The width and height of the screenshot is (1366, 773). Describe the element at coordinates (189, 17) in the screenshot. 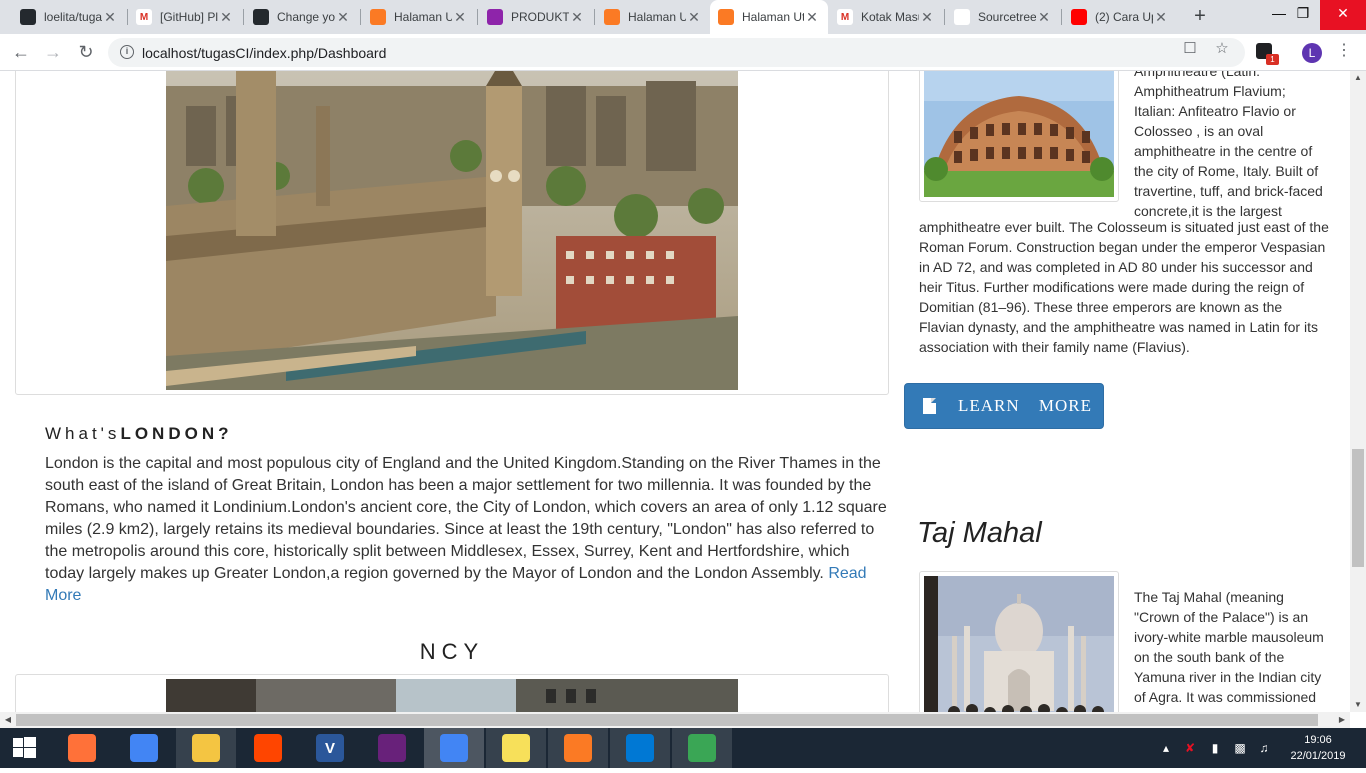

I see `tab-title: [GitHub] Please` at that location.